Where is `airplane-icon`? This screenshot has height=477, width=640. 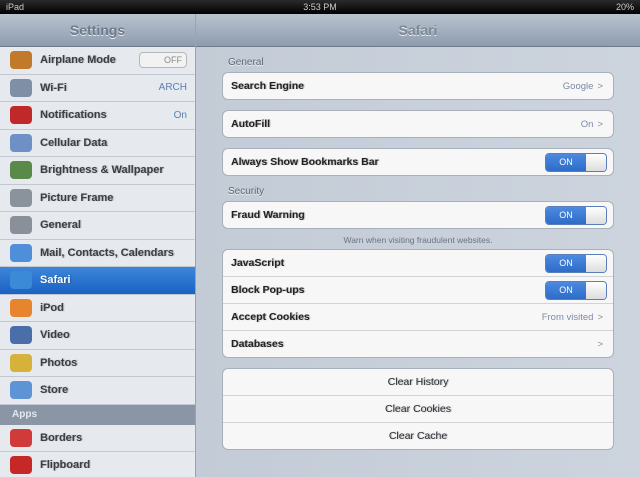 airplane-icon is located at coordinates (21, 60).